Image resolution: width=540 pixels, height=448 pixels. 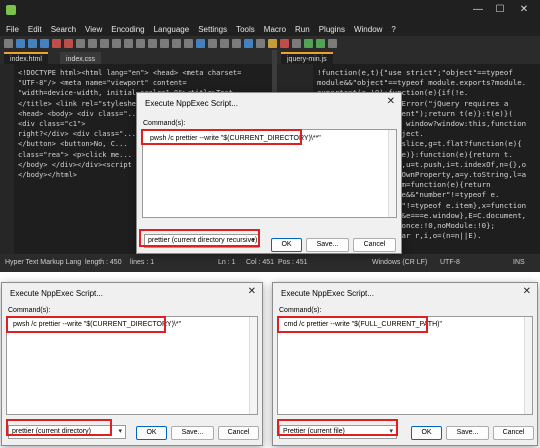 I want to click on tab-label: jquery-min.js, so click(x=307, y=59).